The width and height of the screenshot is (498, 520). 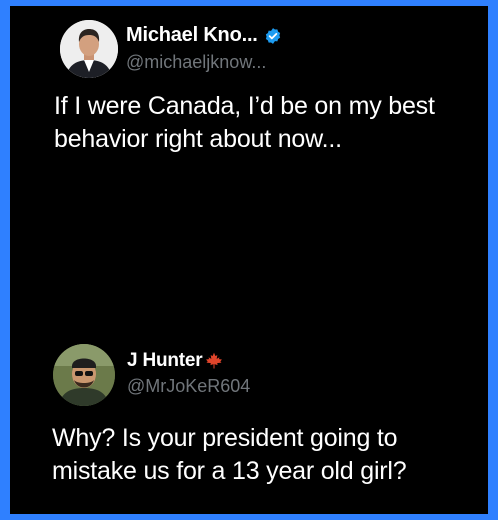 I want to click on avatar, so click(x=89, y=49).